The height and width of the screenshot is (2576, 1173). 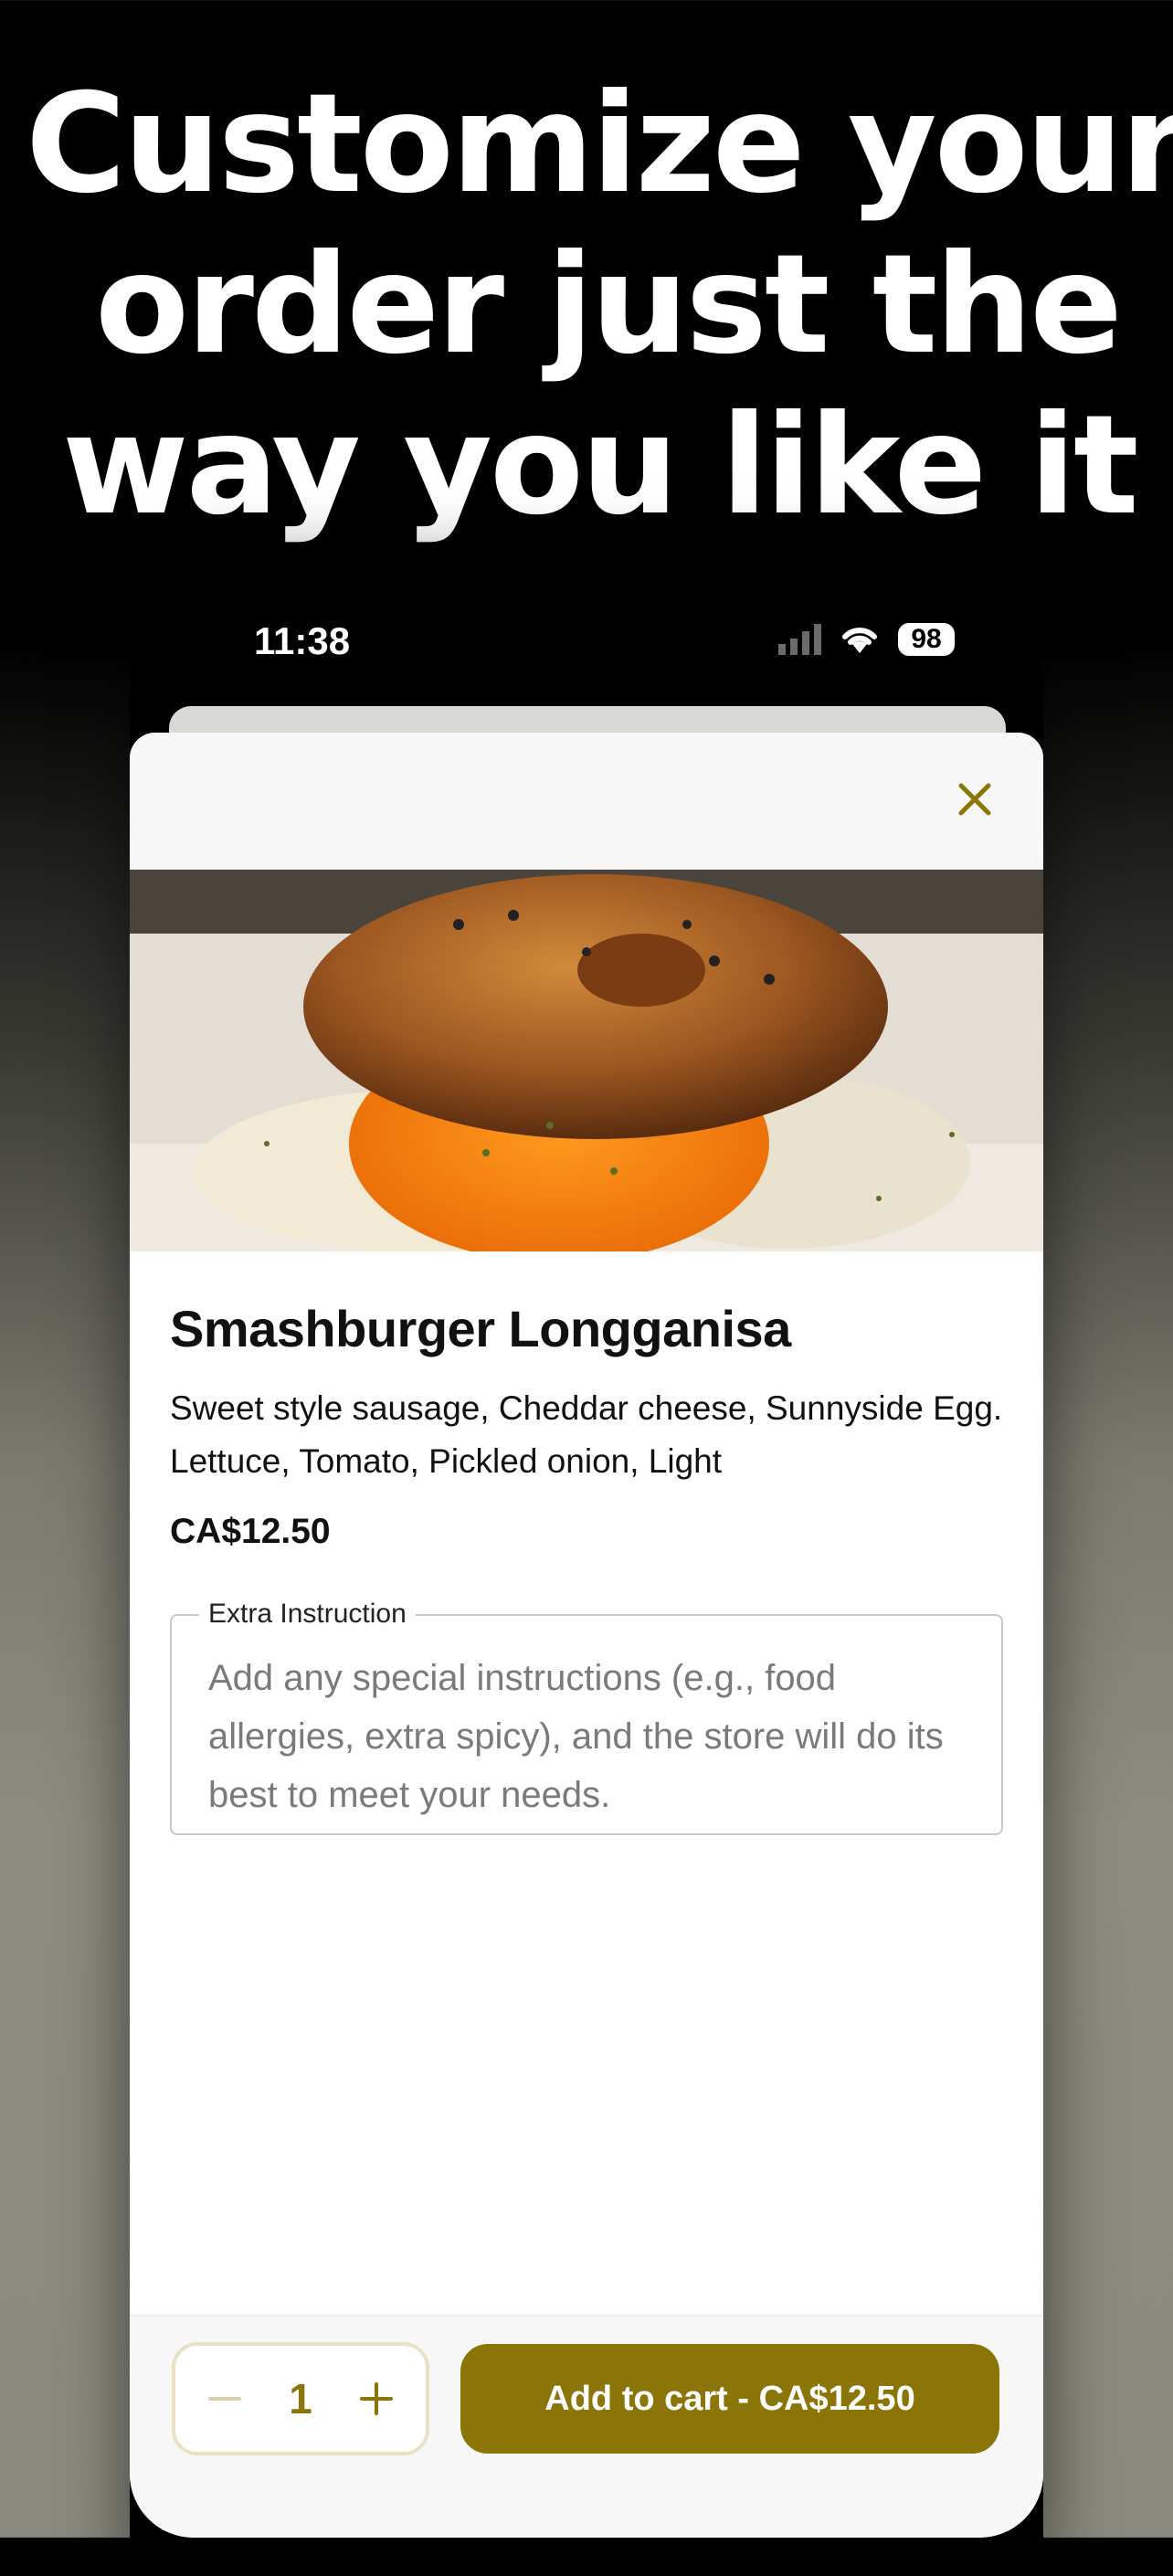 I want to click on cart-footer: 1 Add to cart - CA$12.50, so click(x=586, y=2426).